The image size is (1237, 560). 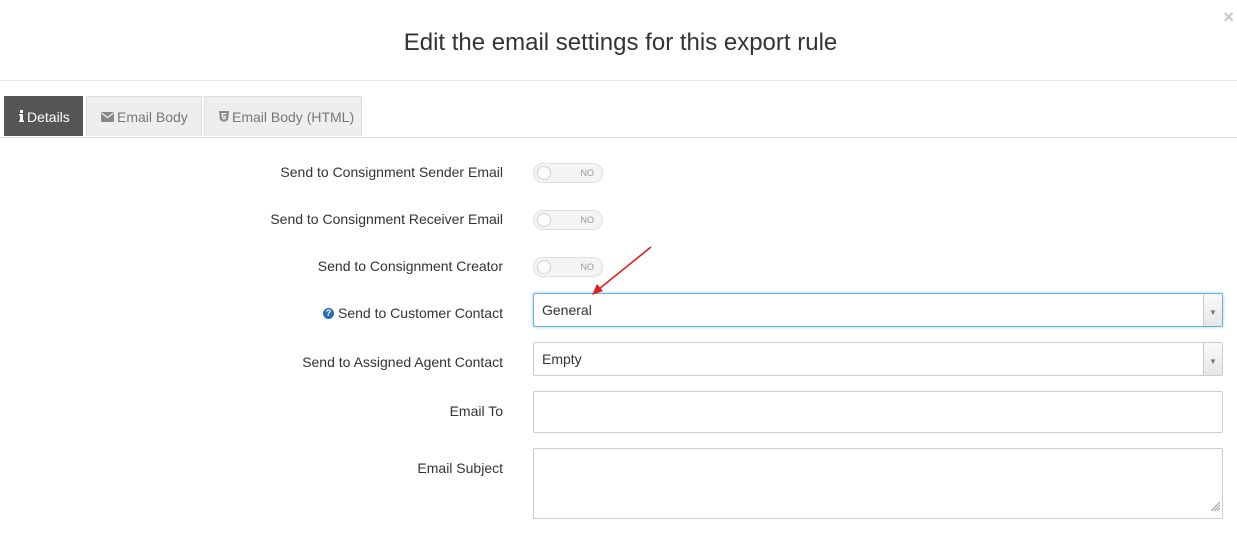 I want to click on email-subject-label: Email Subject, so click(x=460, y=468).